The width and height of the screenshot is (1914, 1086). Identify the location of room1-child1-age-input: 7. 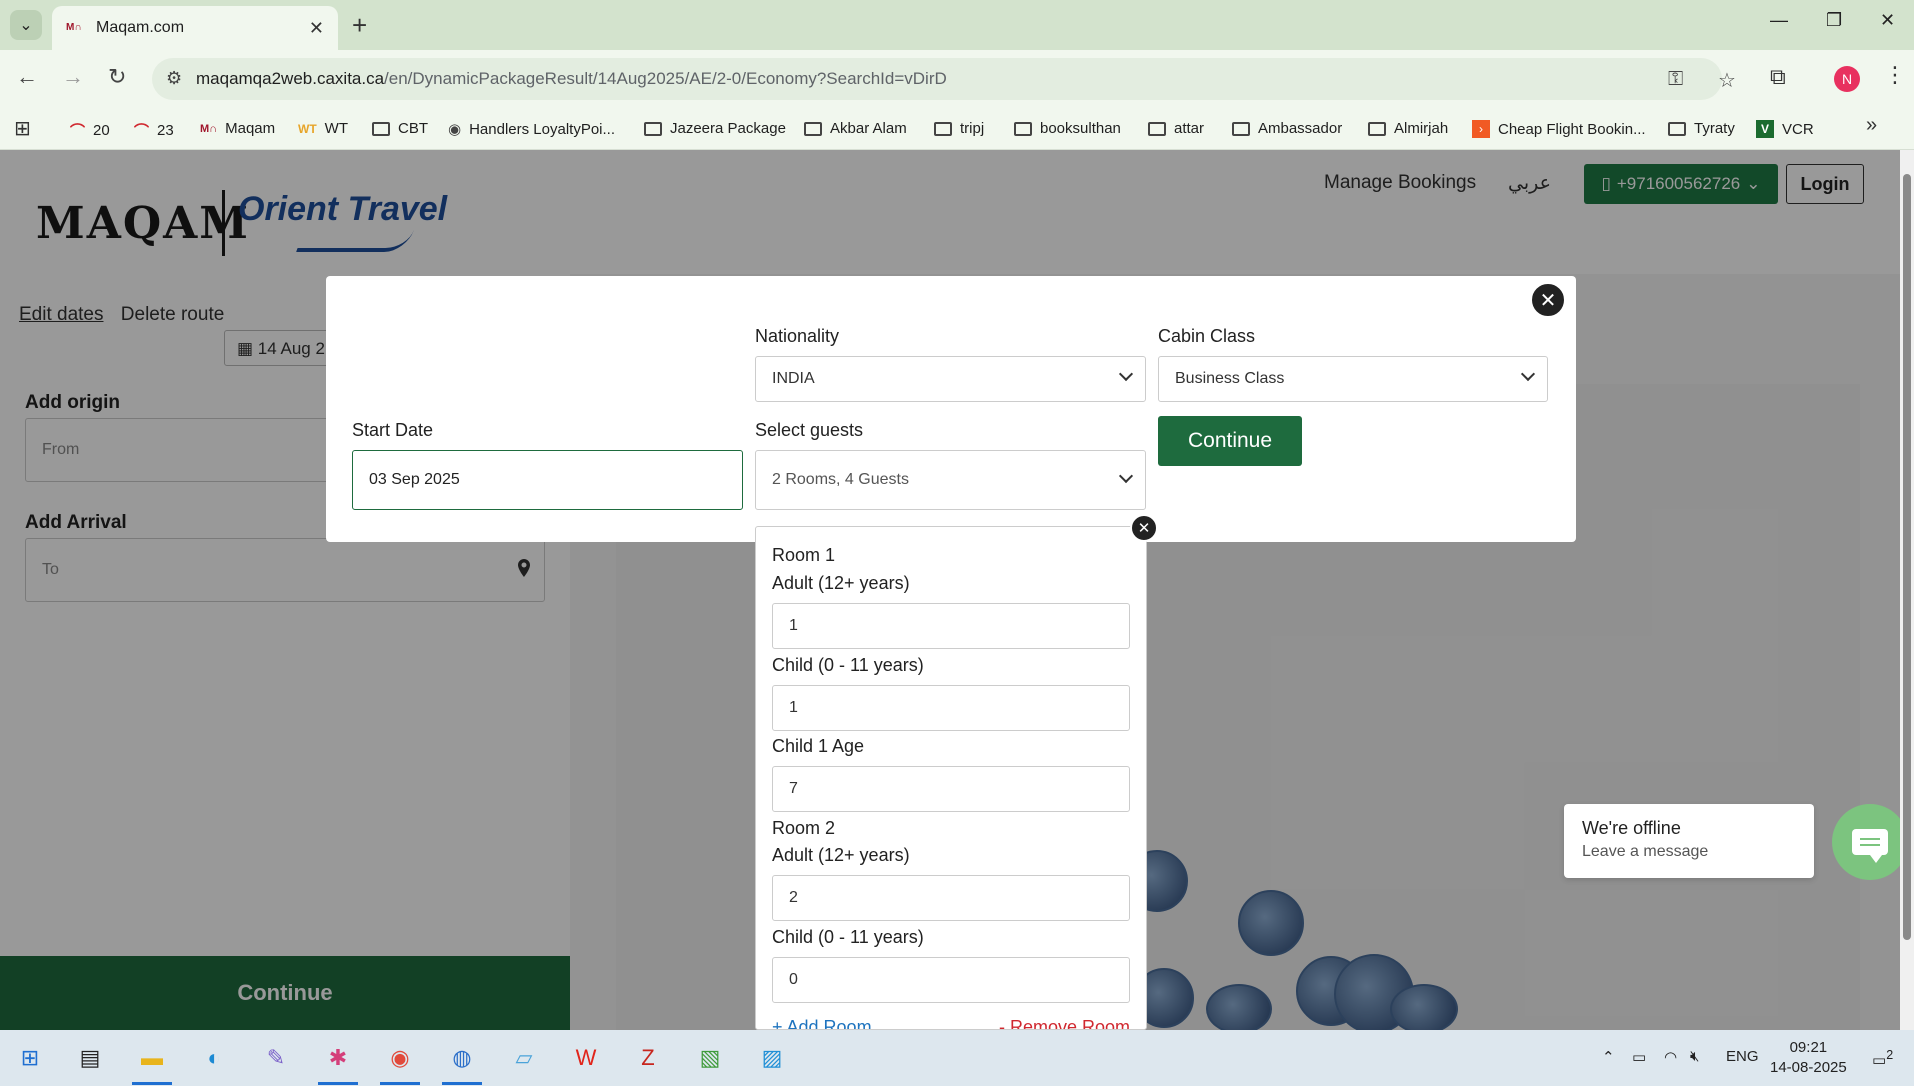
(951, 789).